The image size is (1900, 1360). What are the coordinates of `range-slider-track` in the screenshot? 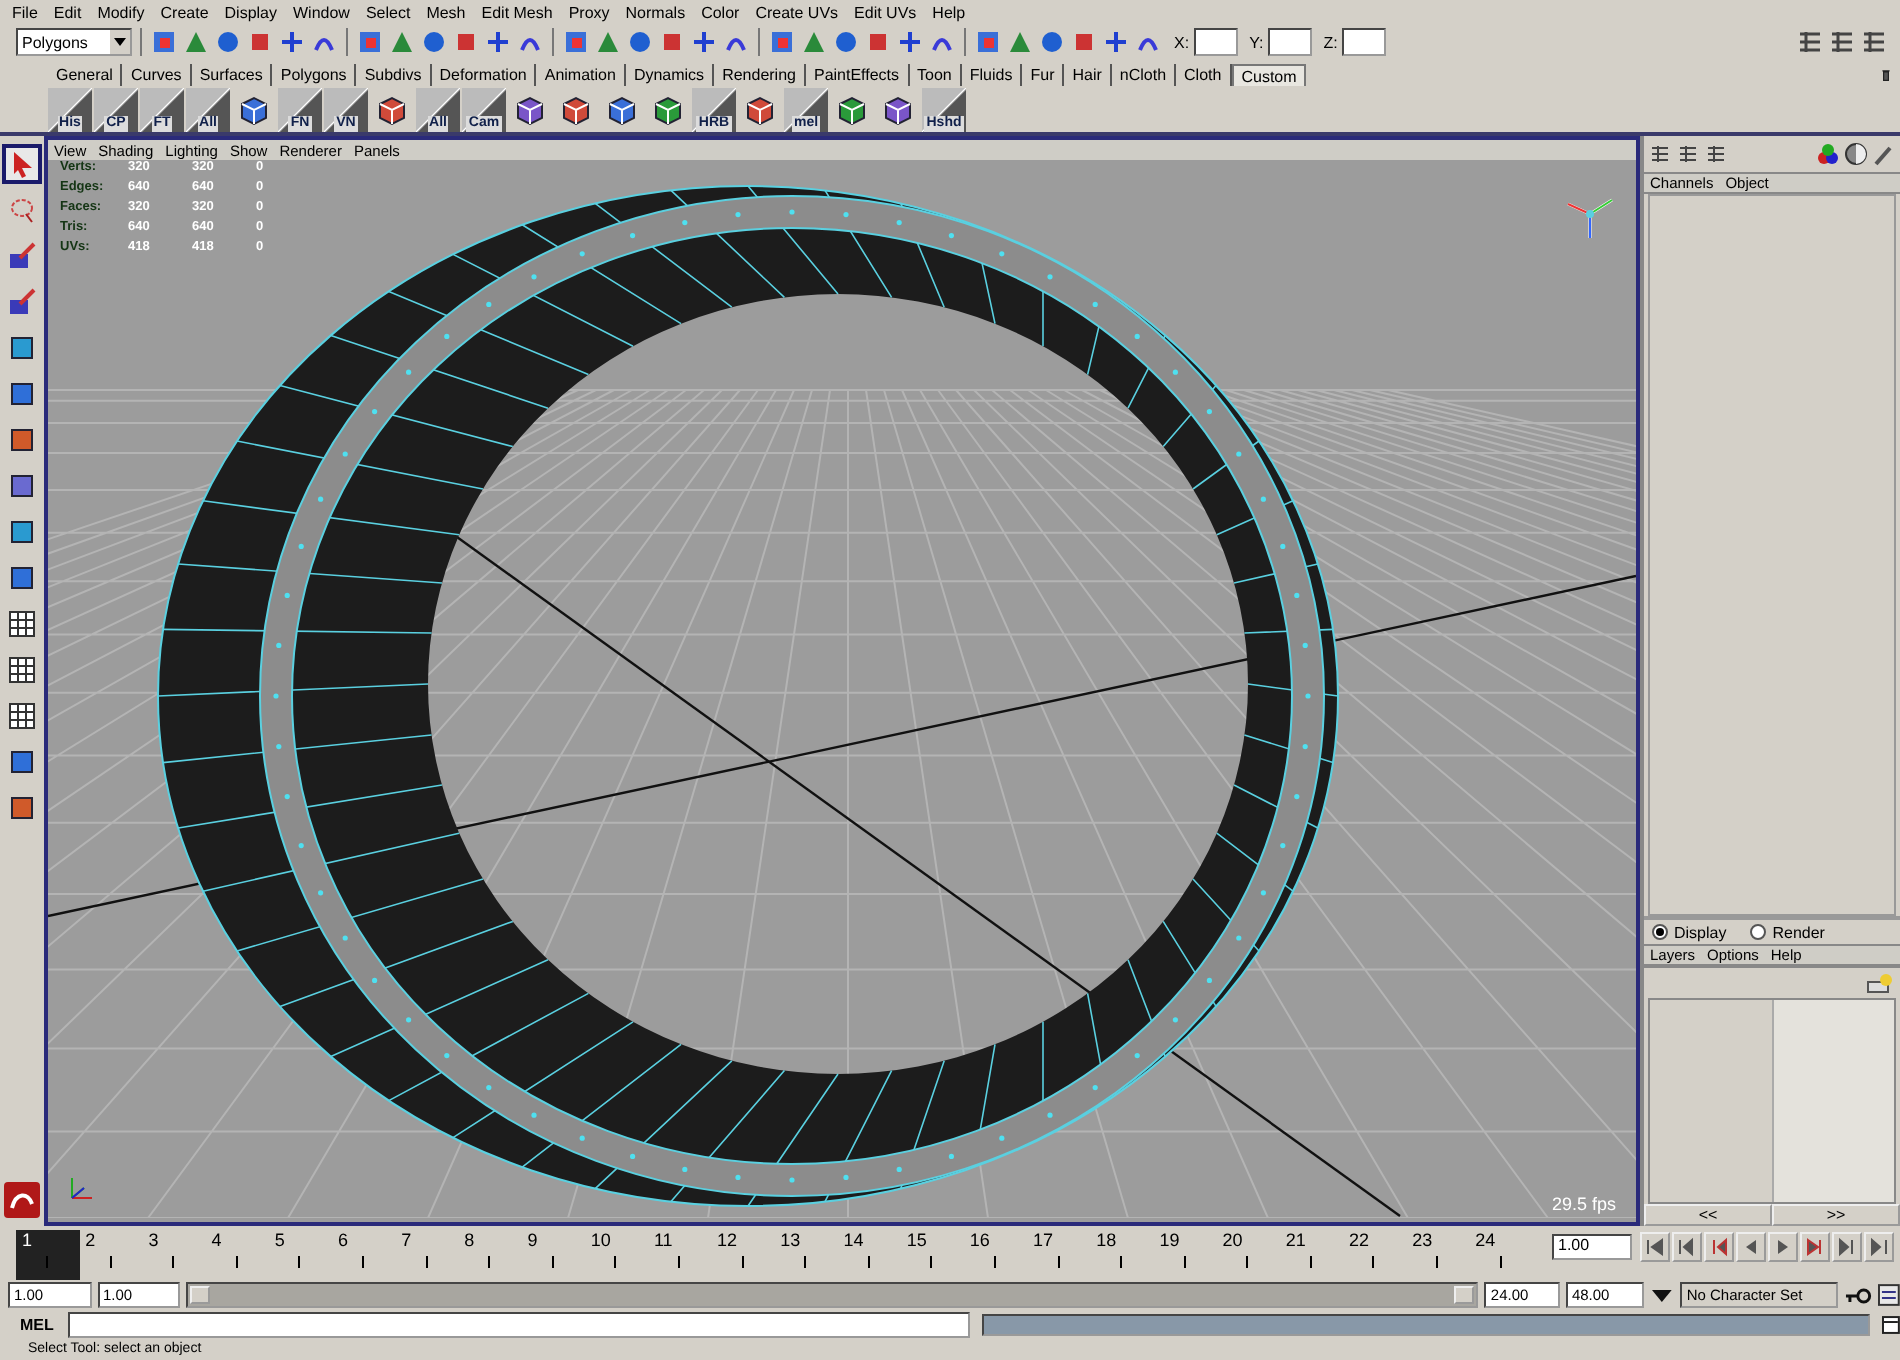 It's located at (832, 1295).